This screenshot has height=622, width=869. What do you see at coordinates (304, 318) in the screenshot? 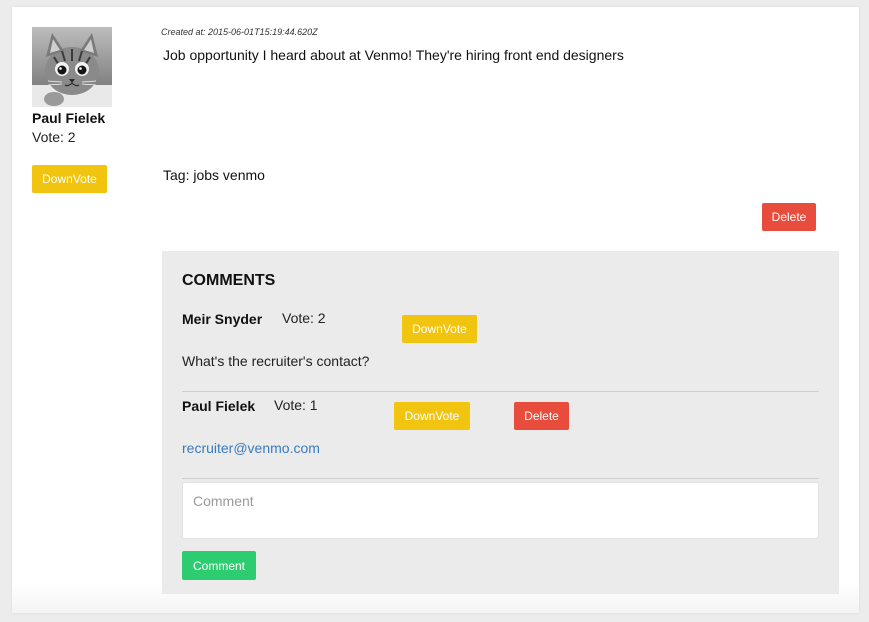
I see `comment-vote-count: Vote: 2` at bounding box center [304, 318].